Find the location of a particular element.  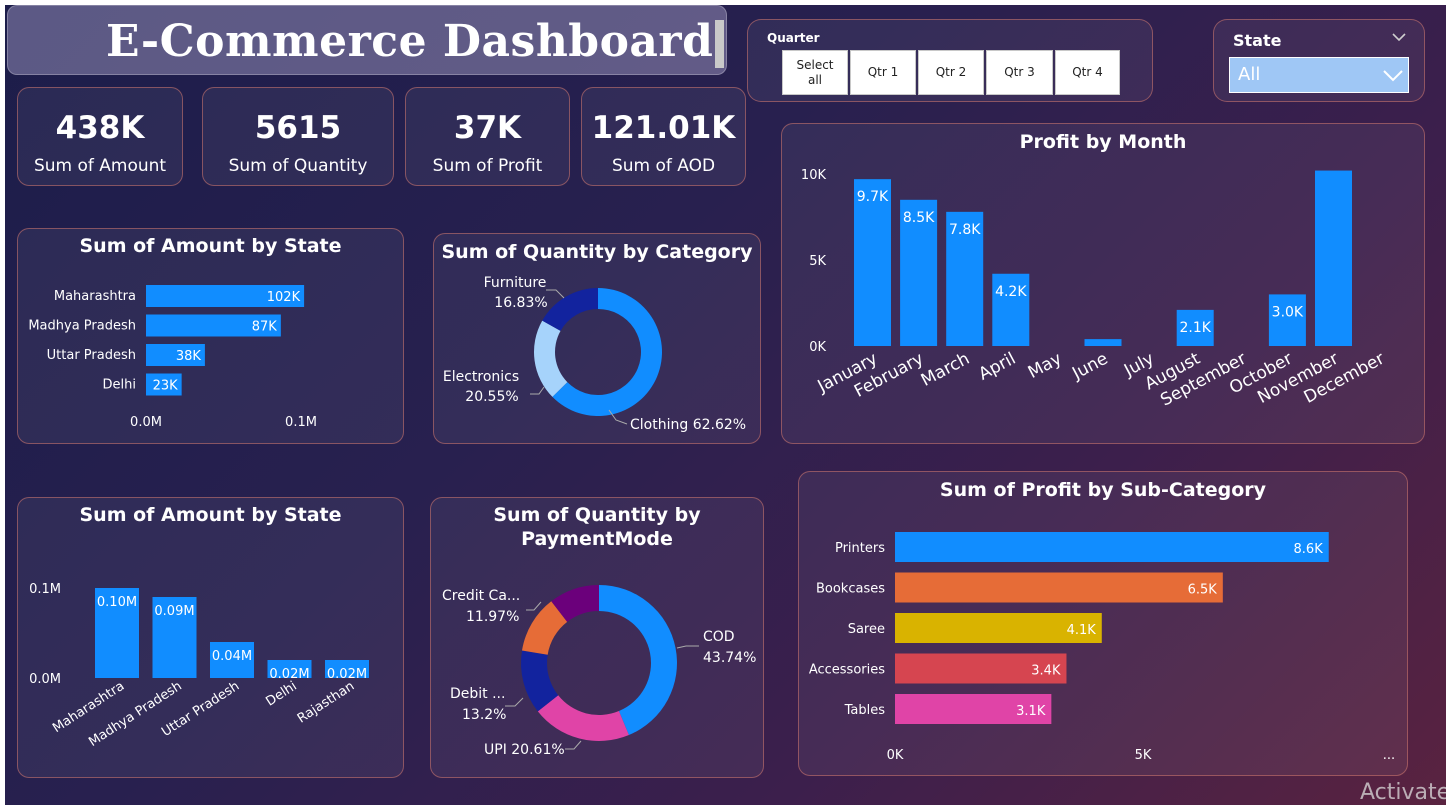

x-tick-label: 0.0M is located at coordinates (146, 422).